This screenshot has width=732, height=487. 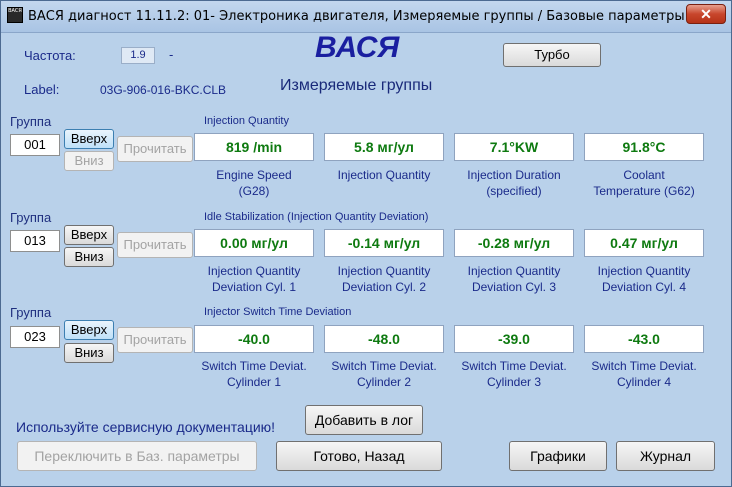 What do you see at coordinates (644, 243) in the screenshot?
I see `value-field-4: 0.47 мг/ул` at bounding box center [644, 243].